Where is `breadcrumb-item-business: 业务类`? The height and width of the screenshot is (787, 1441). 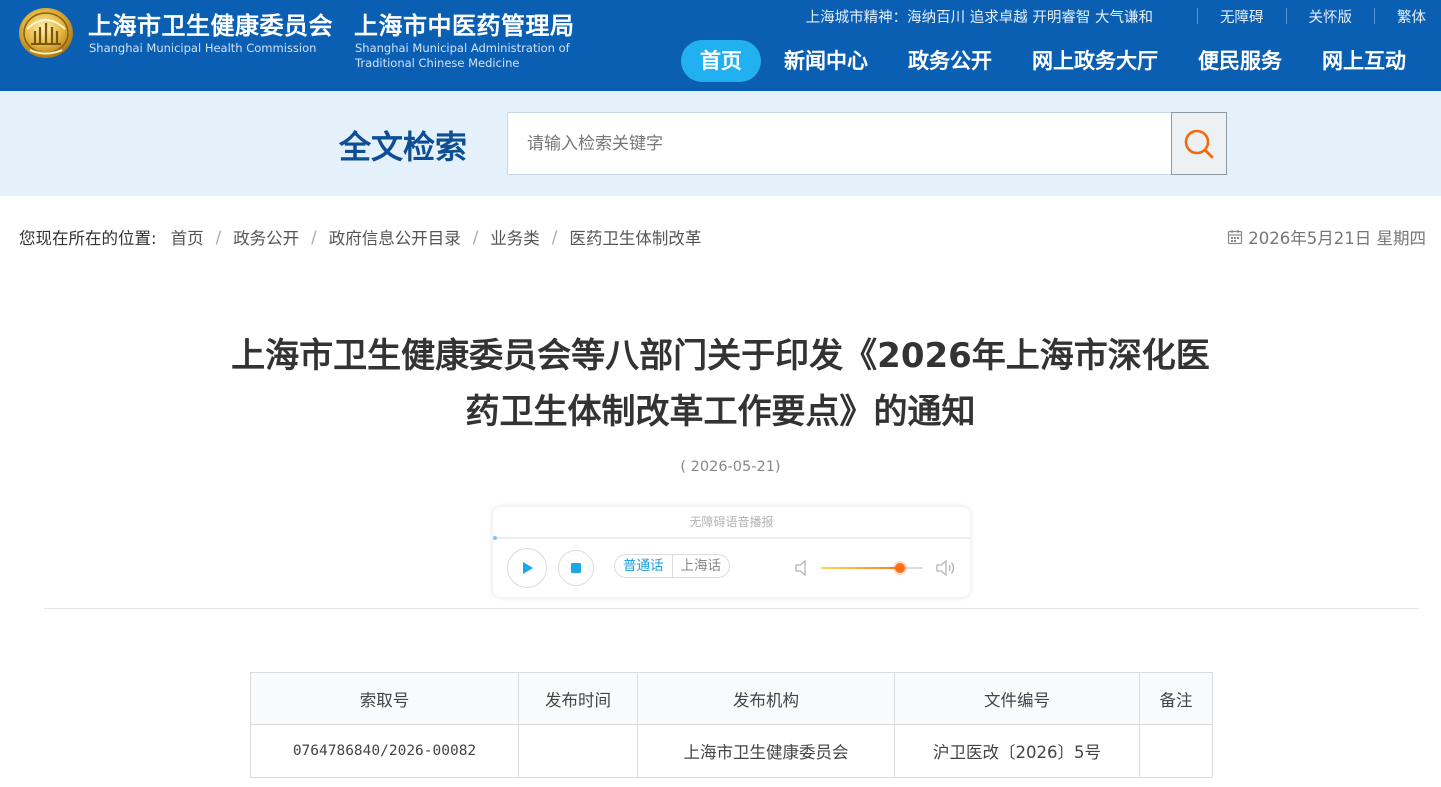 breadcrumb-item-business: 业务类 is located at coordinates (515, 237).